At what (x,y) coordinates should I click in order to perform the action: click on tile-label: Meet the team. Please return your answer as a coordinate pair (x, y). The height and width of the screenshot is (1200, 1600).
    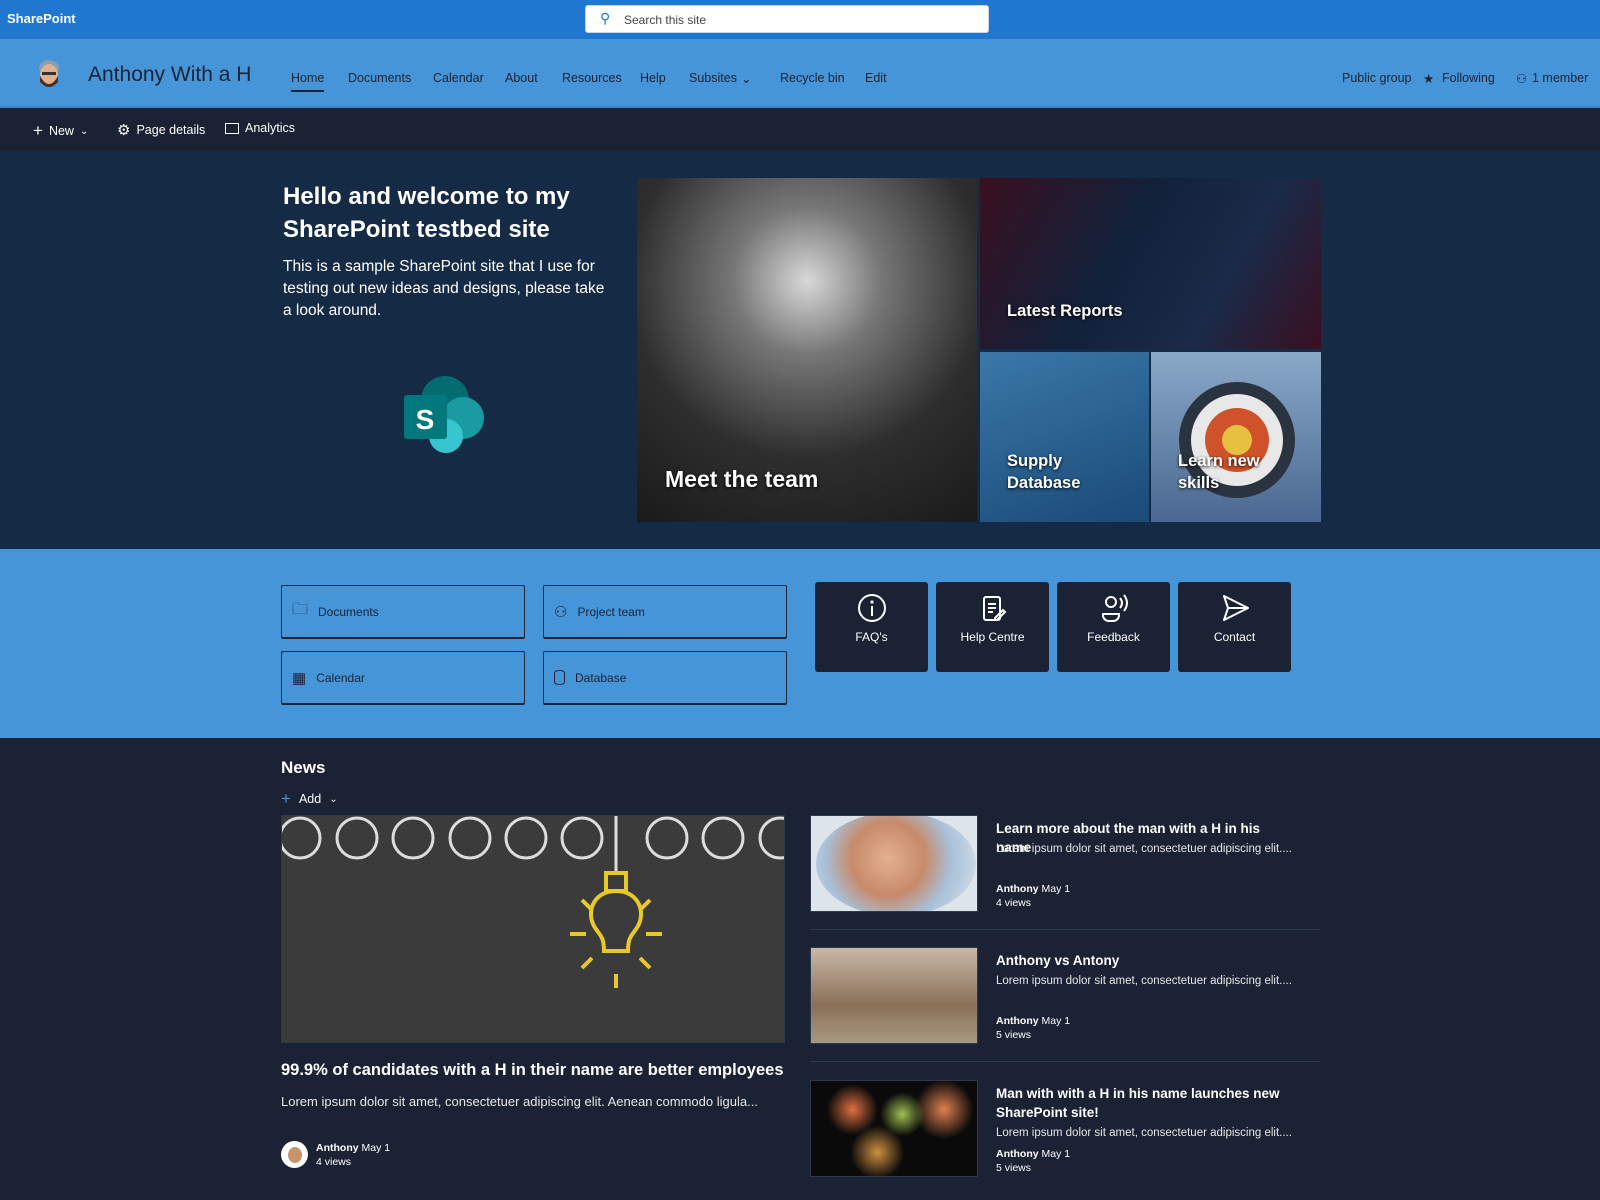
    Looking at the image, I should click on (742, 479).